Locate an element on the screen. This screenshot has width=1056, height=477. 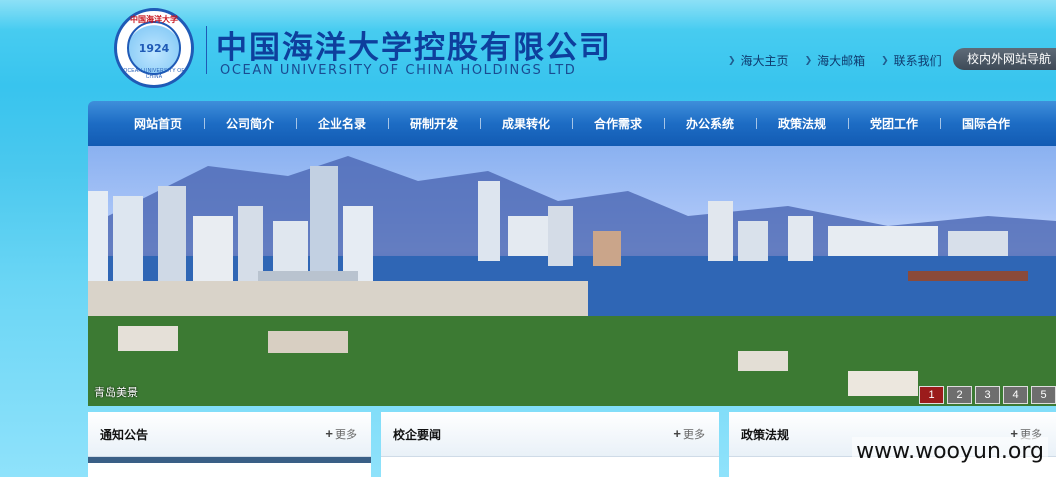
banner-pager: 1 2 3 4 5 is located at coordinates (987, 395).